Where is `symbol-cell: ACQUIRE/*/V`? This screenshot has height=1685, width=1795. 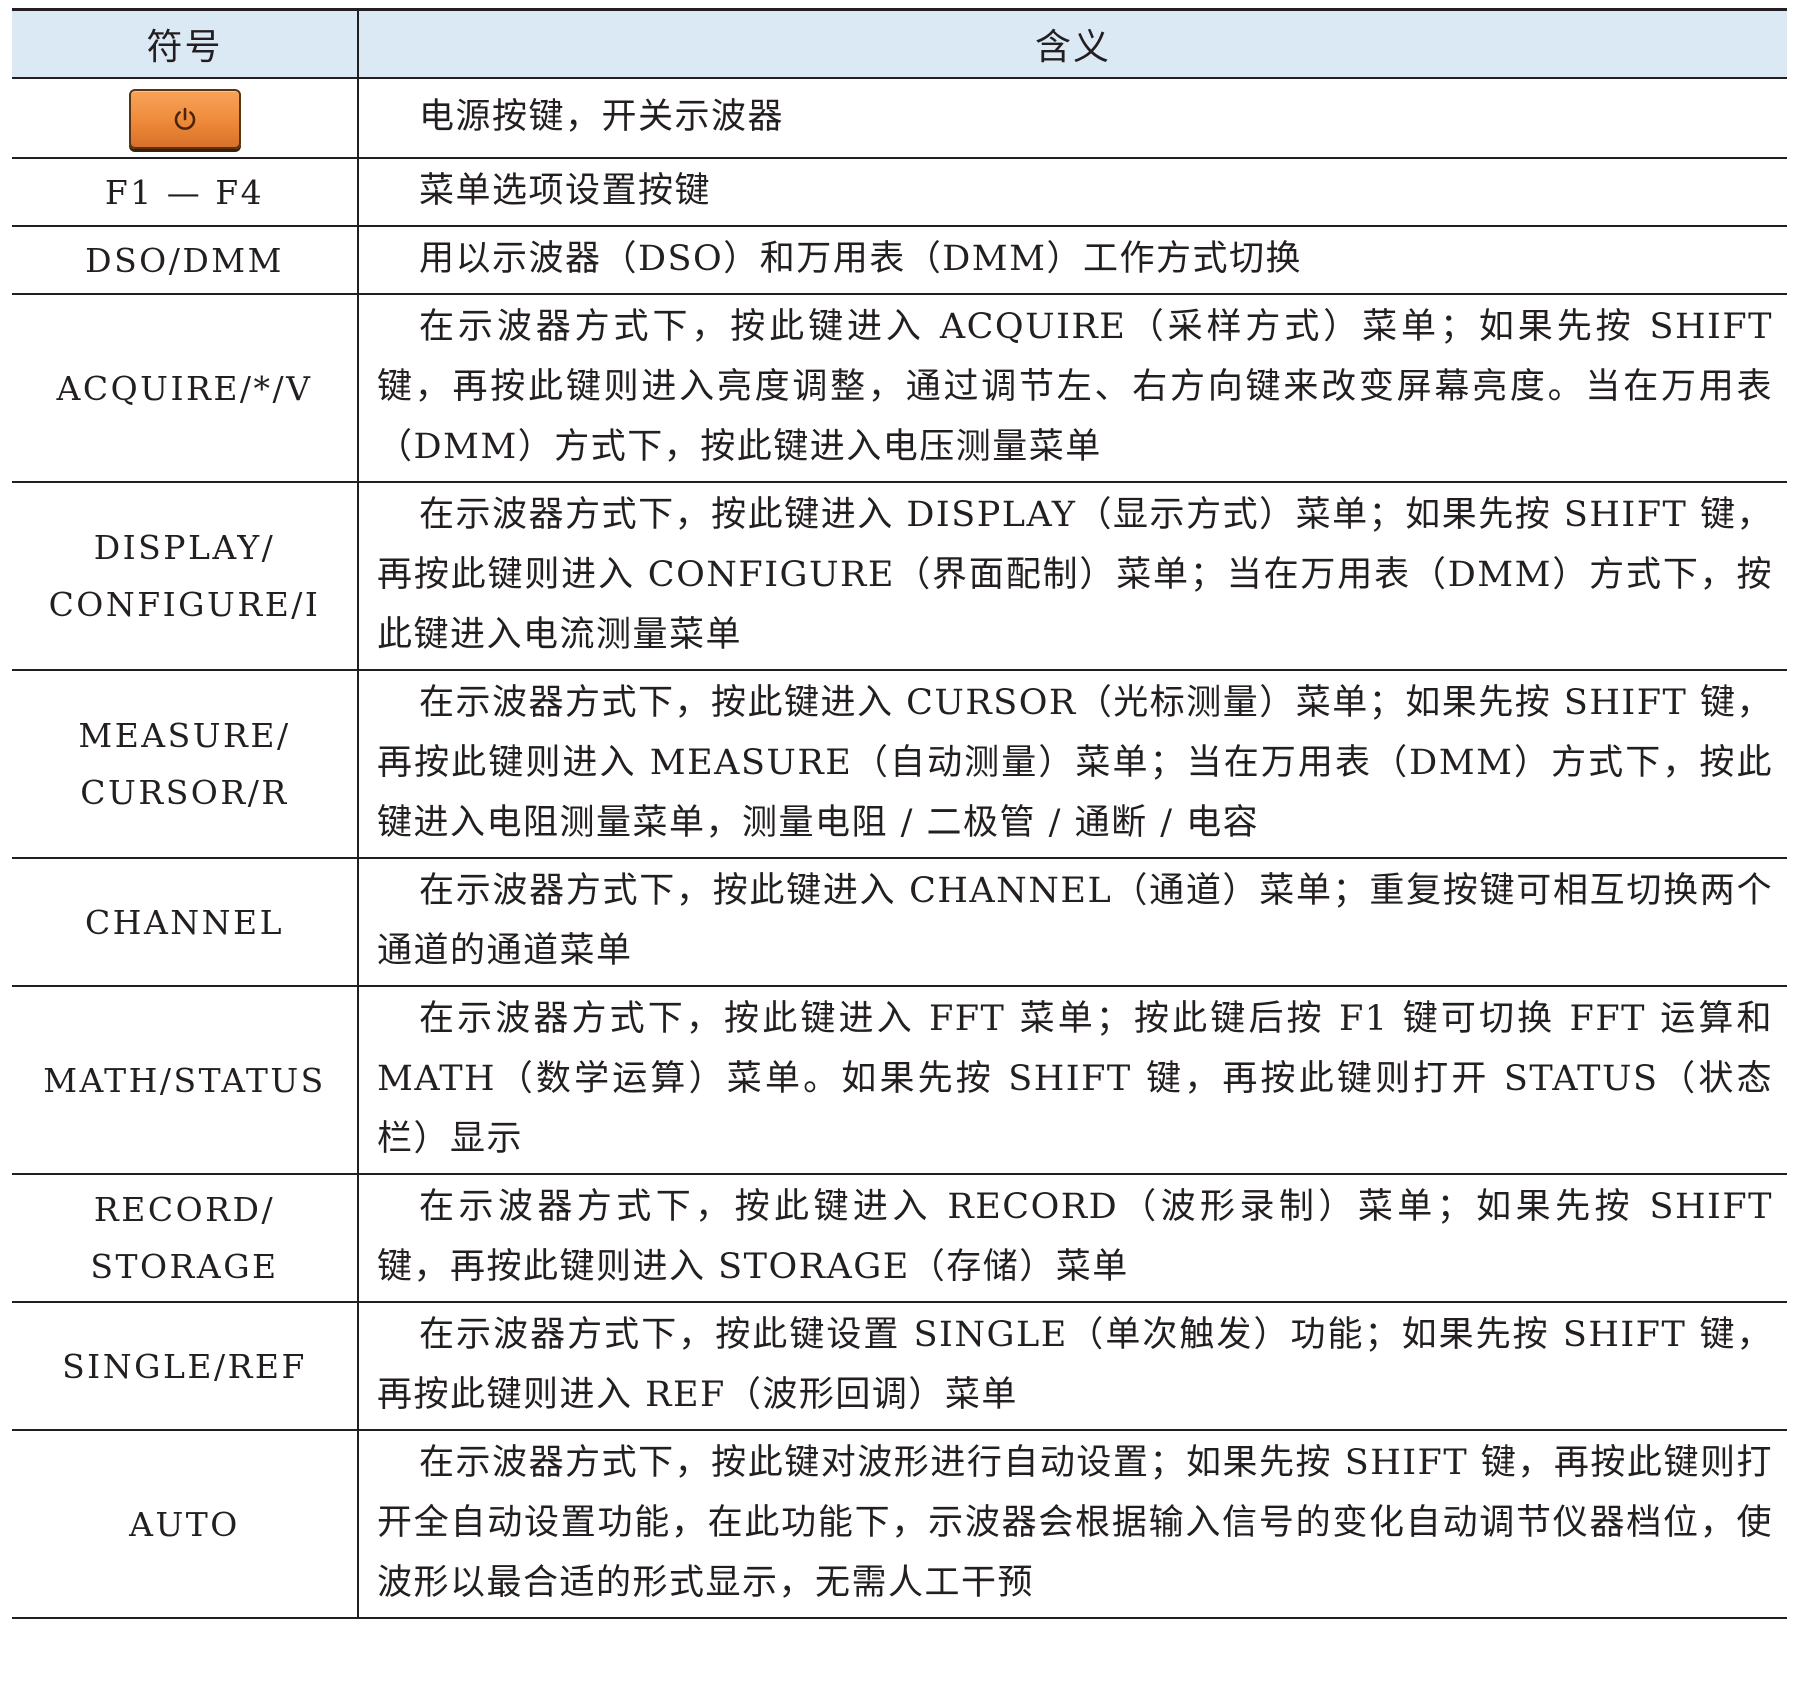 symbol-cell: ACQUIRE/*/V is located at coordinates (185, 388).